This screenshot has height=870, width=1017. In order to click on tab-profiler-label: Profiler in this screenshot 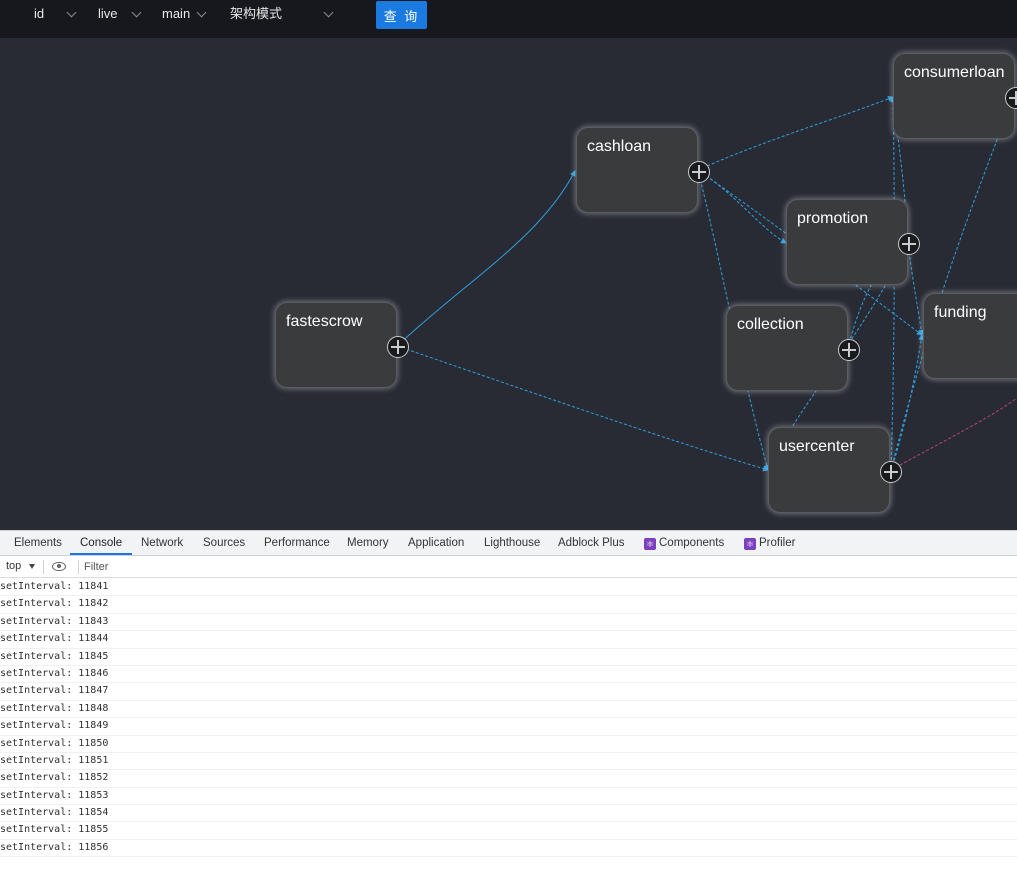, I will do `click(777, 543)`.